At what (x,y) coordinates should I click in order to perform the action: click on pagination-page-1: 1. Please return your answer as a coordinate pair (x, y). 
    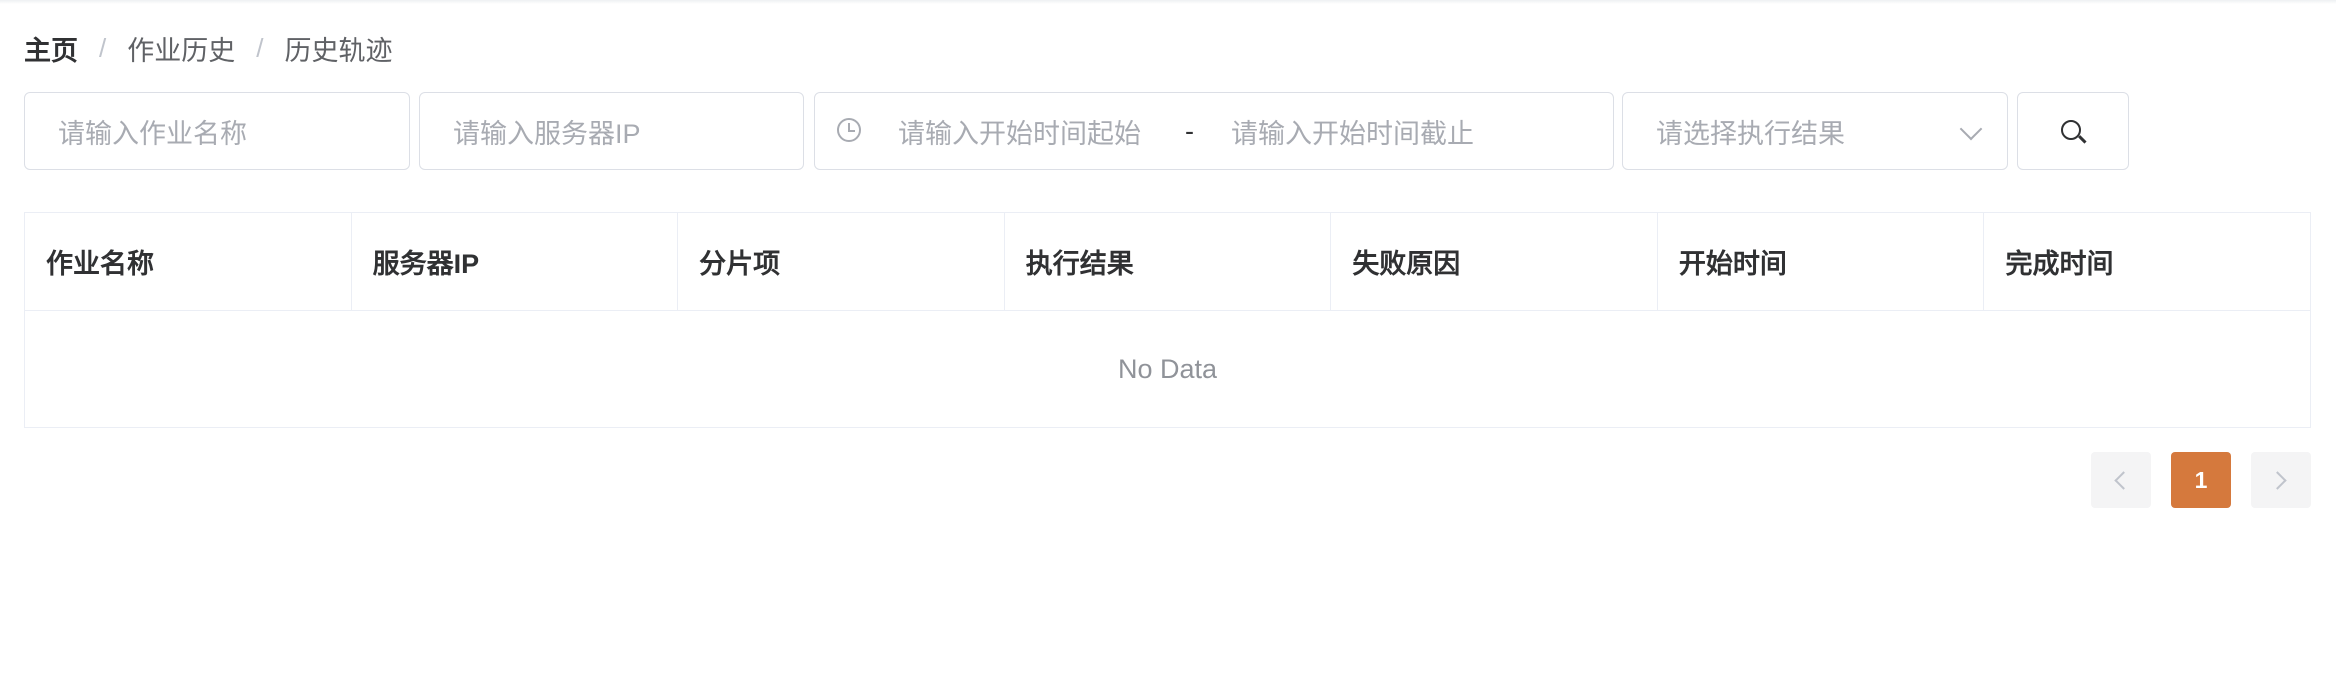
    Looking at the image, I should click on (2201, 480).